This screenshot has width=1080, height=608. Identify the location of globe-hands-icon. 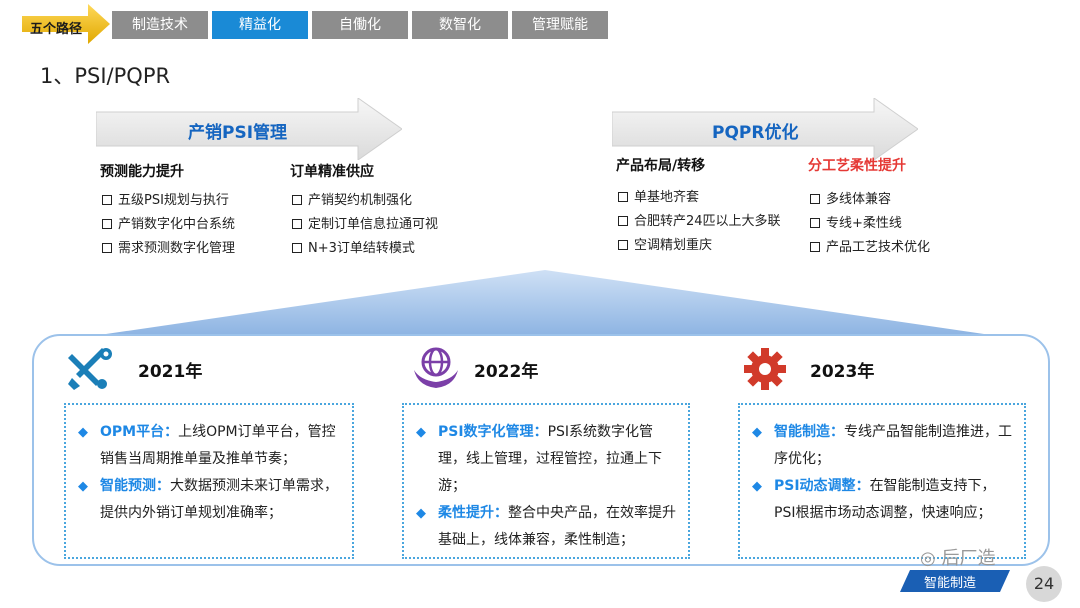
(436, 367).